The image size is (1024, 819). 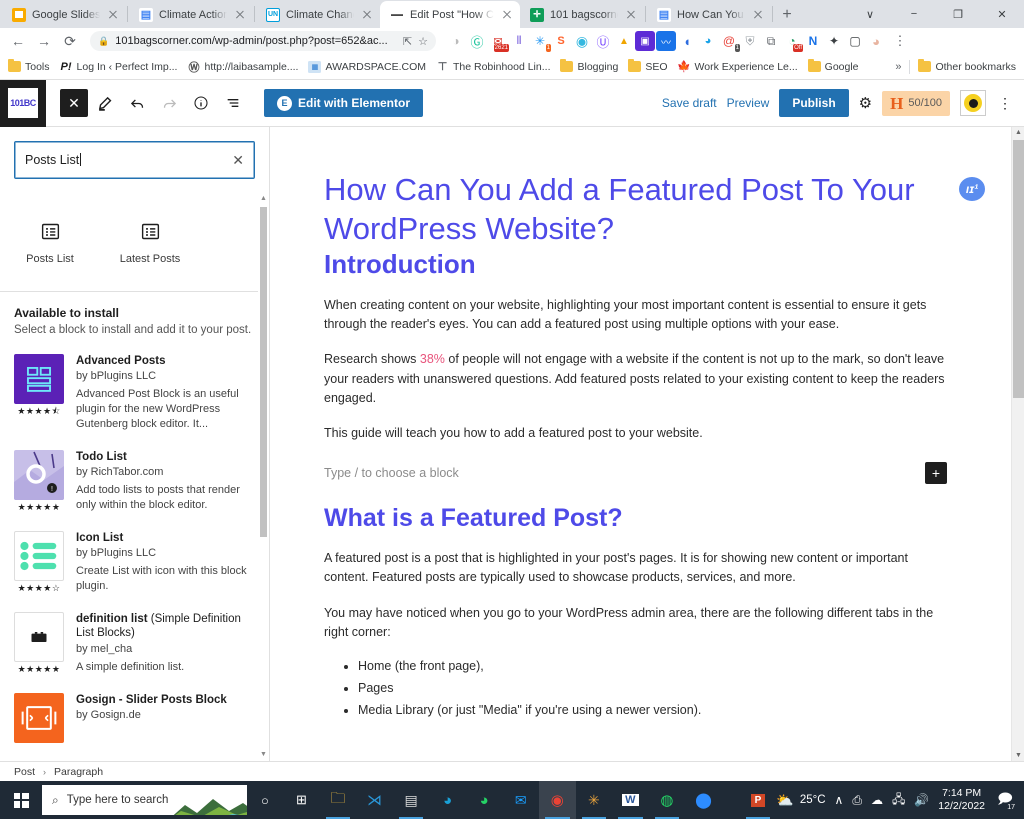 What do you see at coordinates (635, 518) in the screenshot?
I see `heading-what-is-featured-post: What is a Featured Post?` at bounding box center [635, 518].